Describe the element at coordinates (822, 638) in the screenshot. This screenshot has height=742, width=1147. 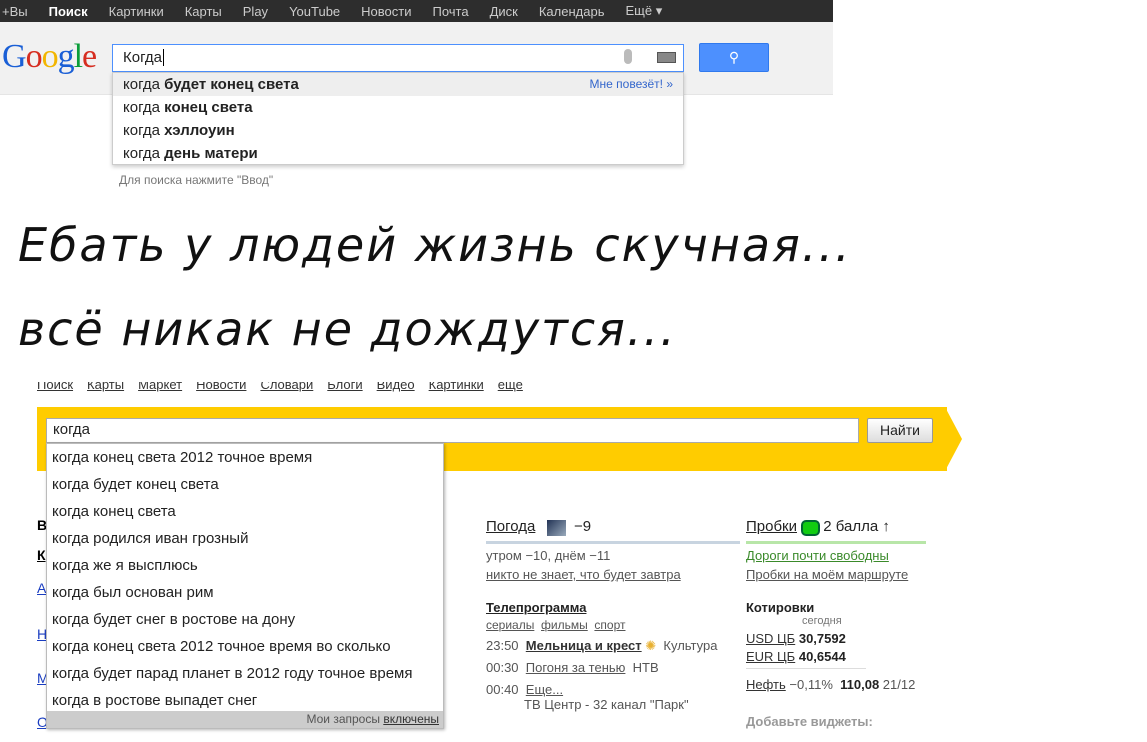
I see `currency-value: 30,7592` at that location.